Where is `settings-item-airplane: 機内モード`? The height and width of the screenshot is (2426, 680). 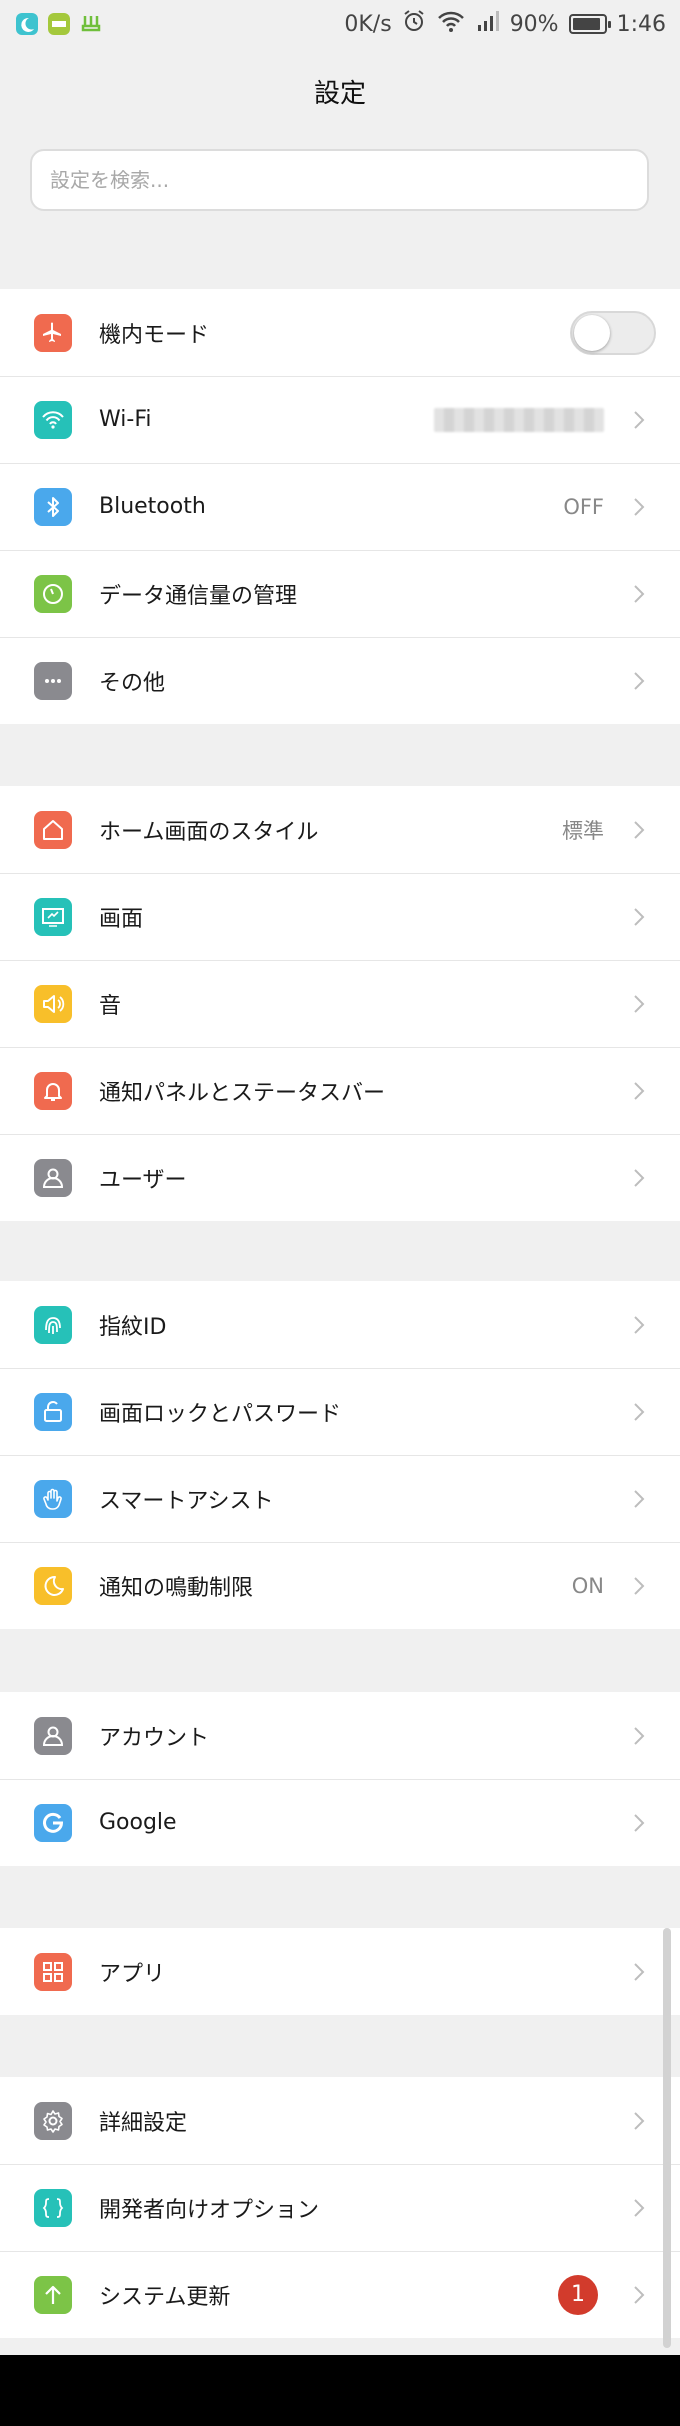
settings-item-airplane: 機内モード is located at coordinates (340, 332).